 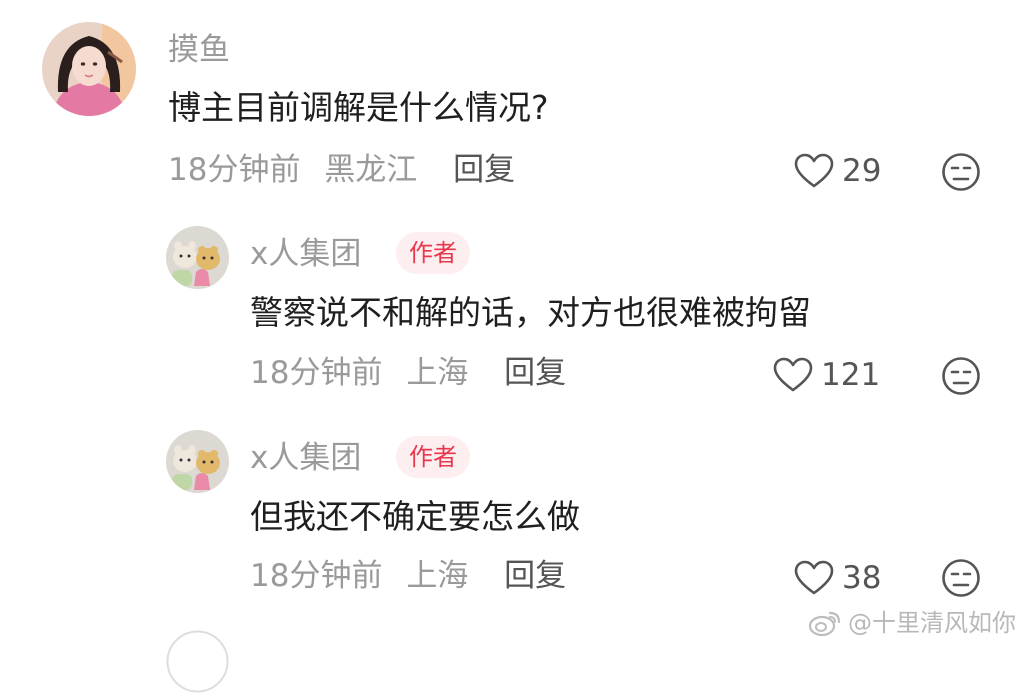 I want to click on watermark: @十里清风如你, so click(x=912, y=623).